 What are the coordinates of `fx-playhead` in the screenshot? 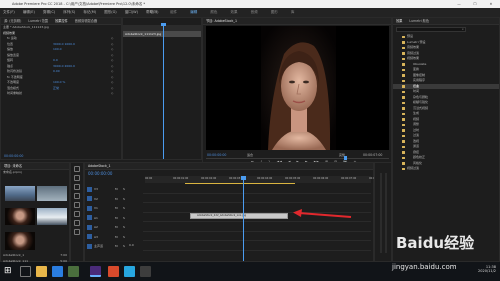 It's located at (163, 92).